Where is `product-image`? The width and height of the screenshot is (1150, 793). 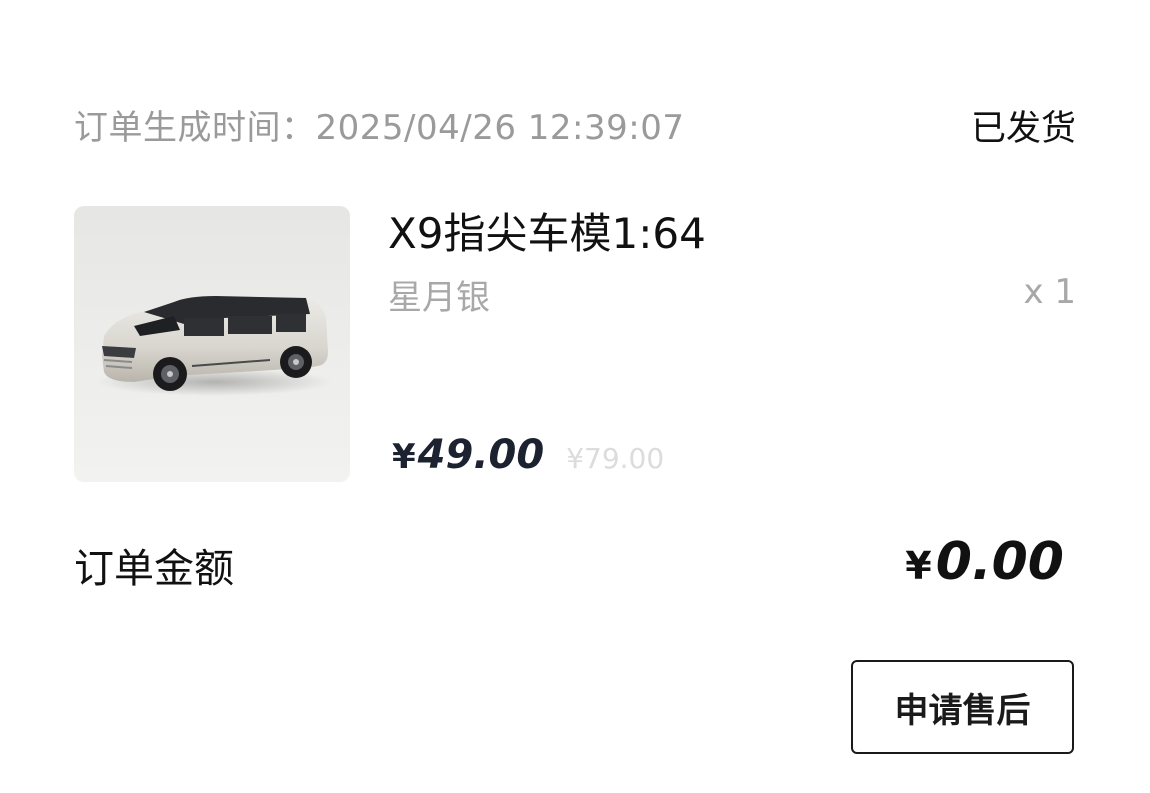
product-image is located at coordinates (212, 344).